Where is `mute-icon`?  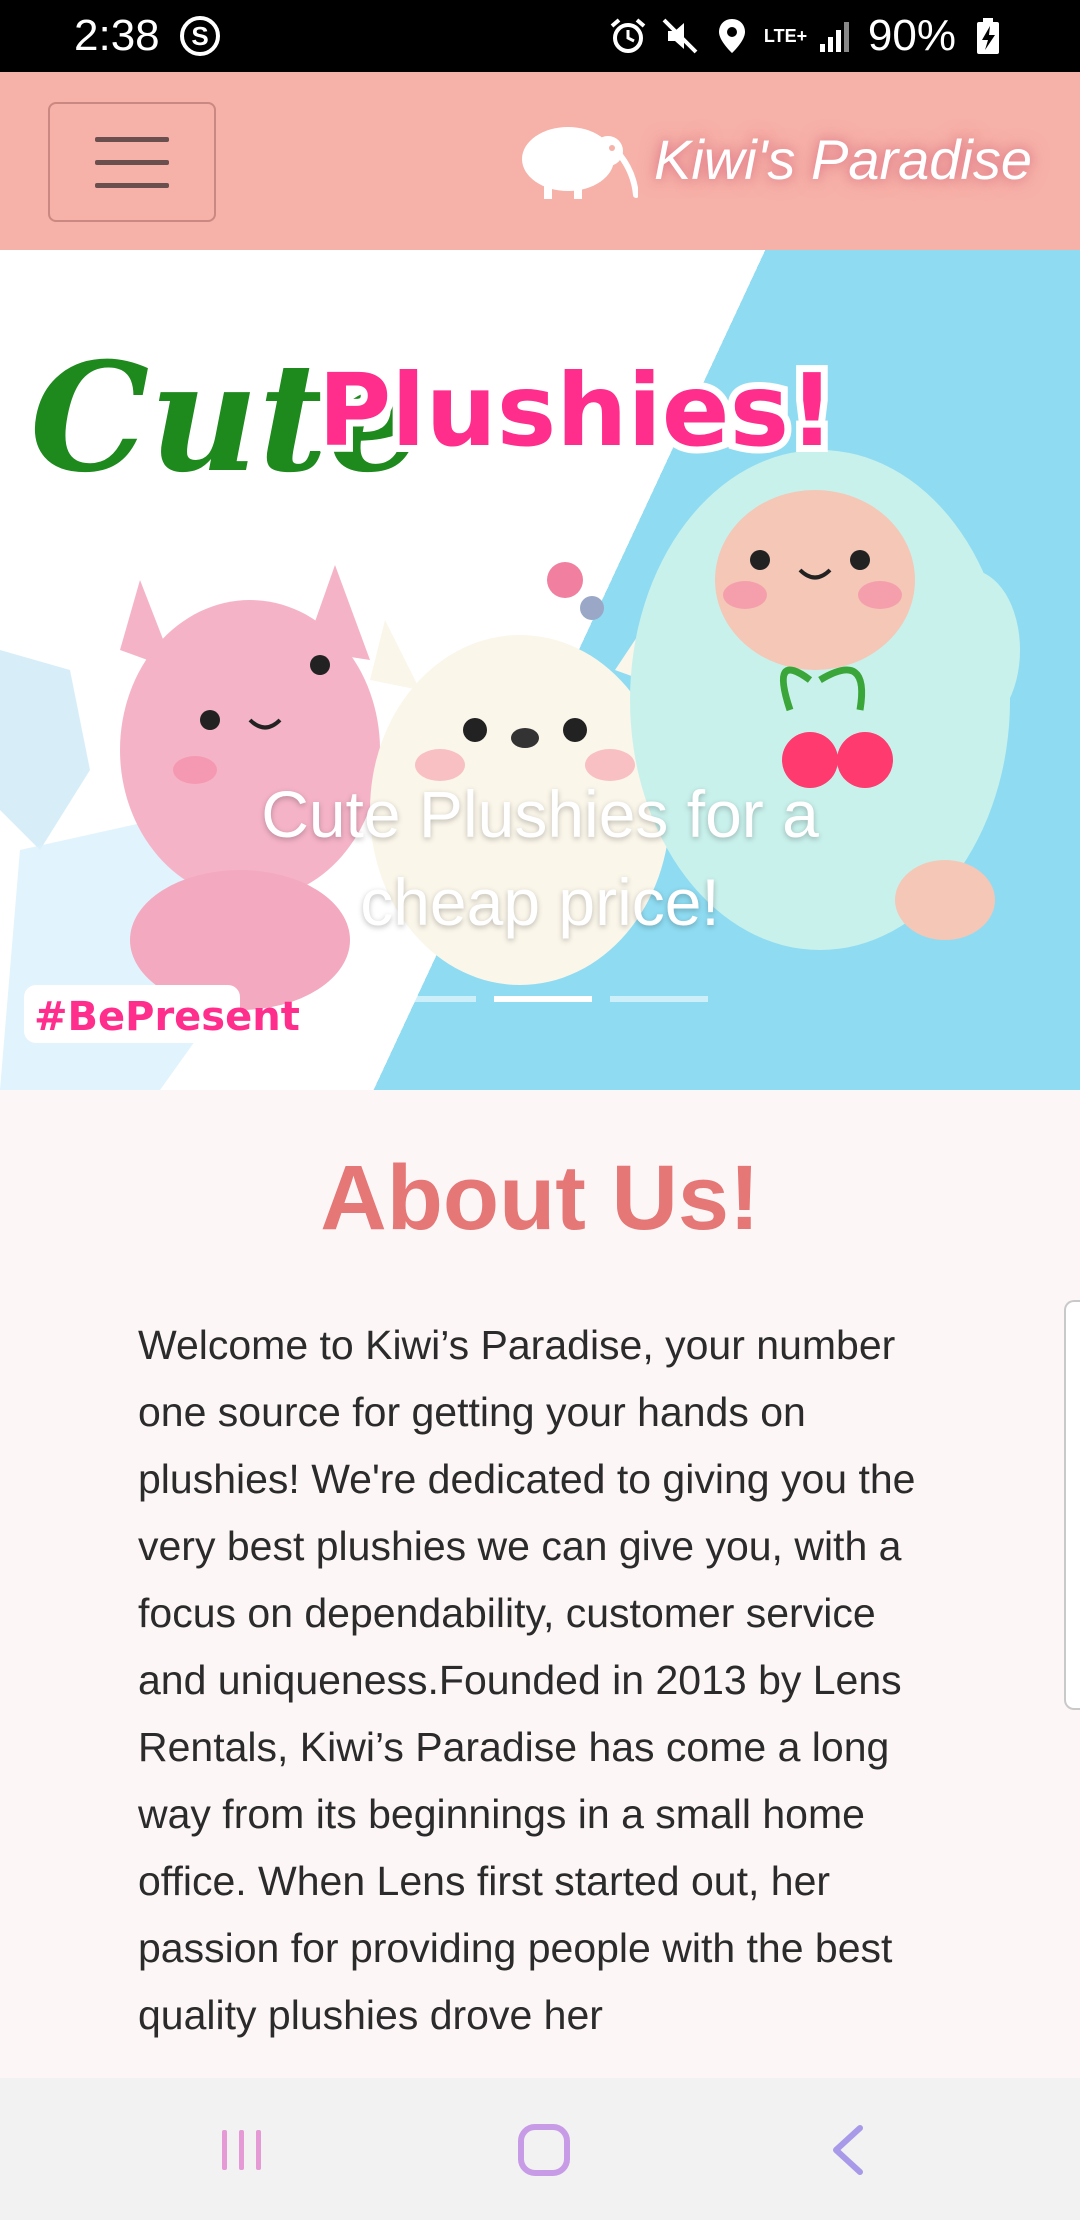 mute-icon is located at coordinates (680, 36).